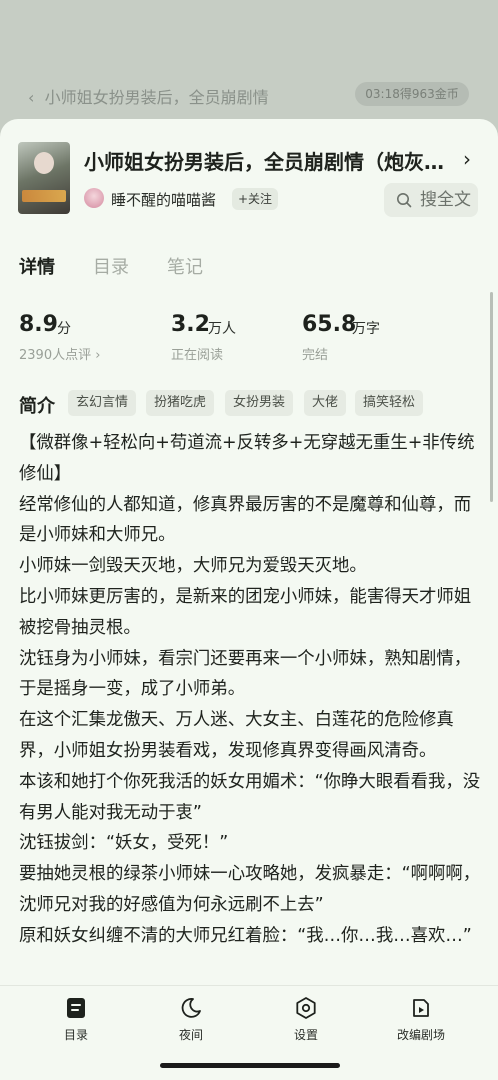 This screenshot has height=1080, width=498. What do you see at coordinates (329, 324) in the screenshot?
I see `wordcount-value: 65.8` at bounding box center [329, 324].